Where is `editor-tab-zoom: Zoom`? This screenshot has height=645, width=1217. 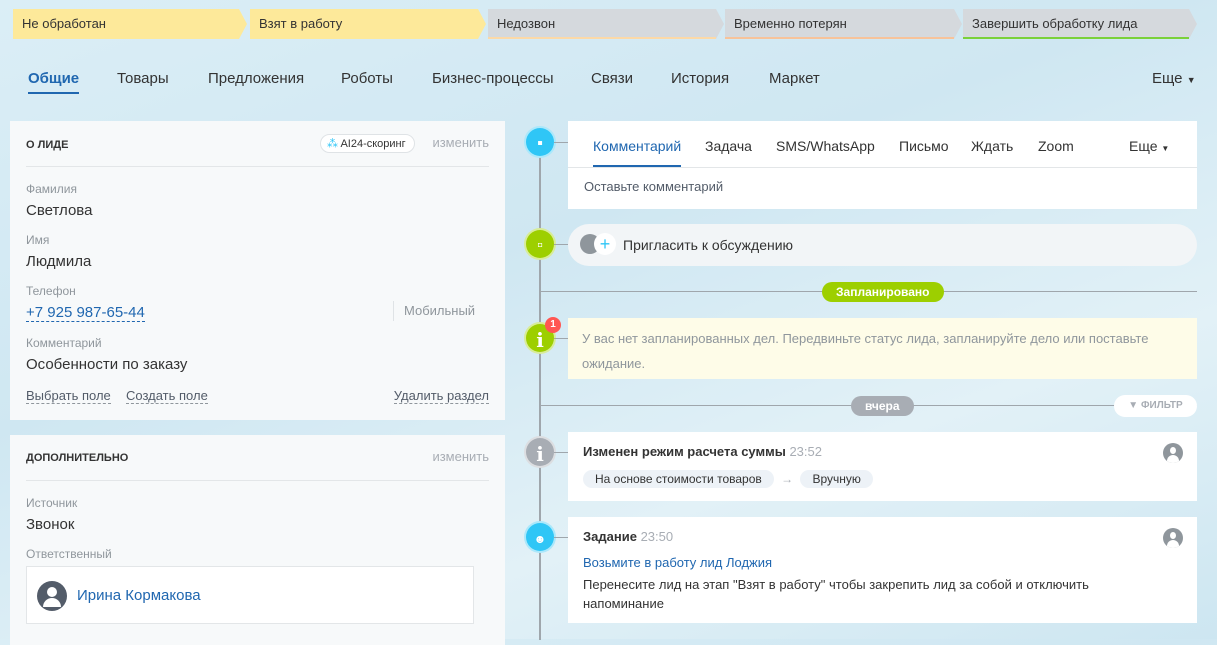
editor-tab-zoom: Zoom is located at coordinates (1056, 146).